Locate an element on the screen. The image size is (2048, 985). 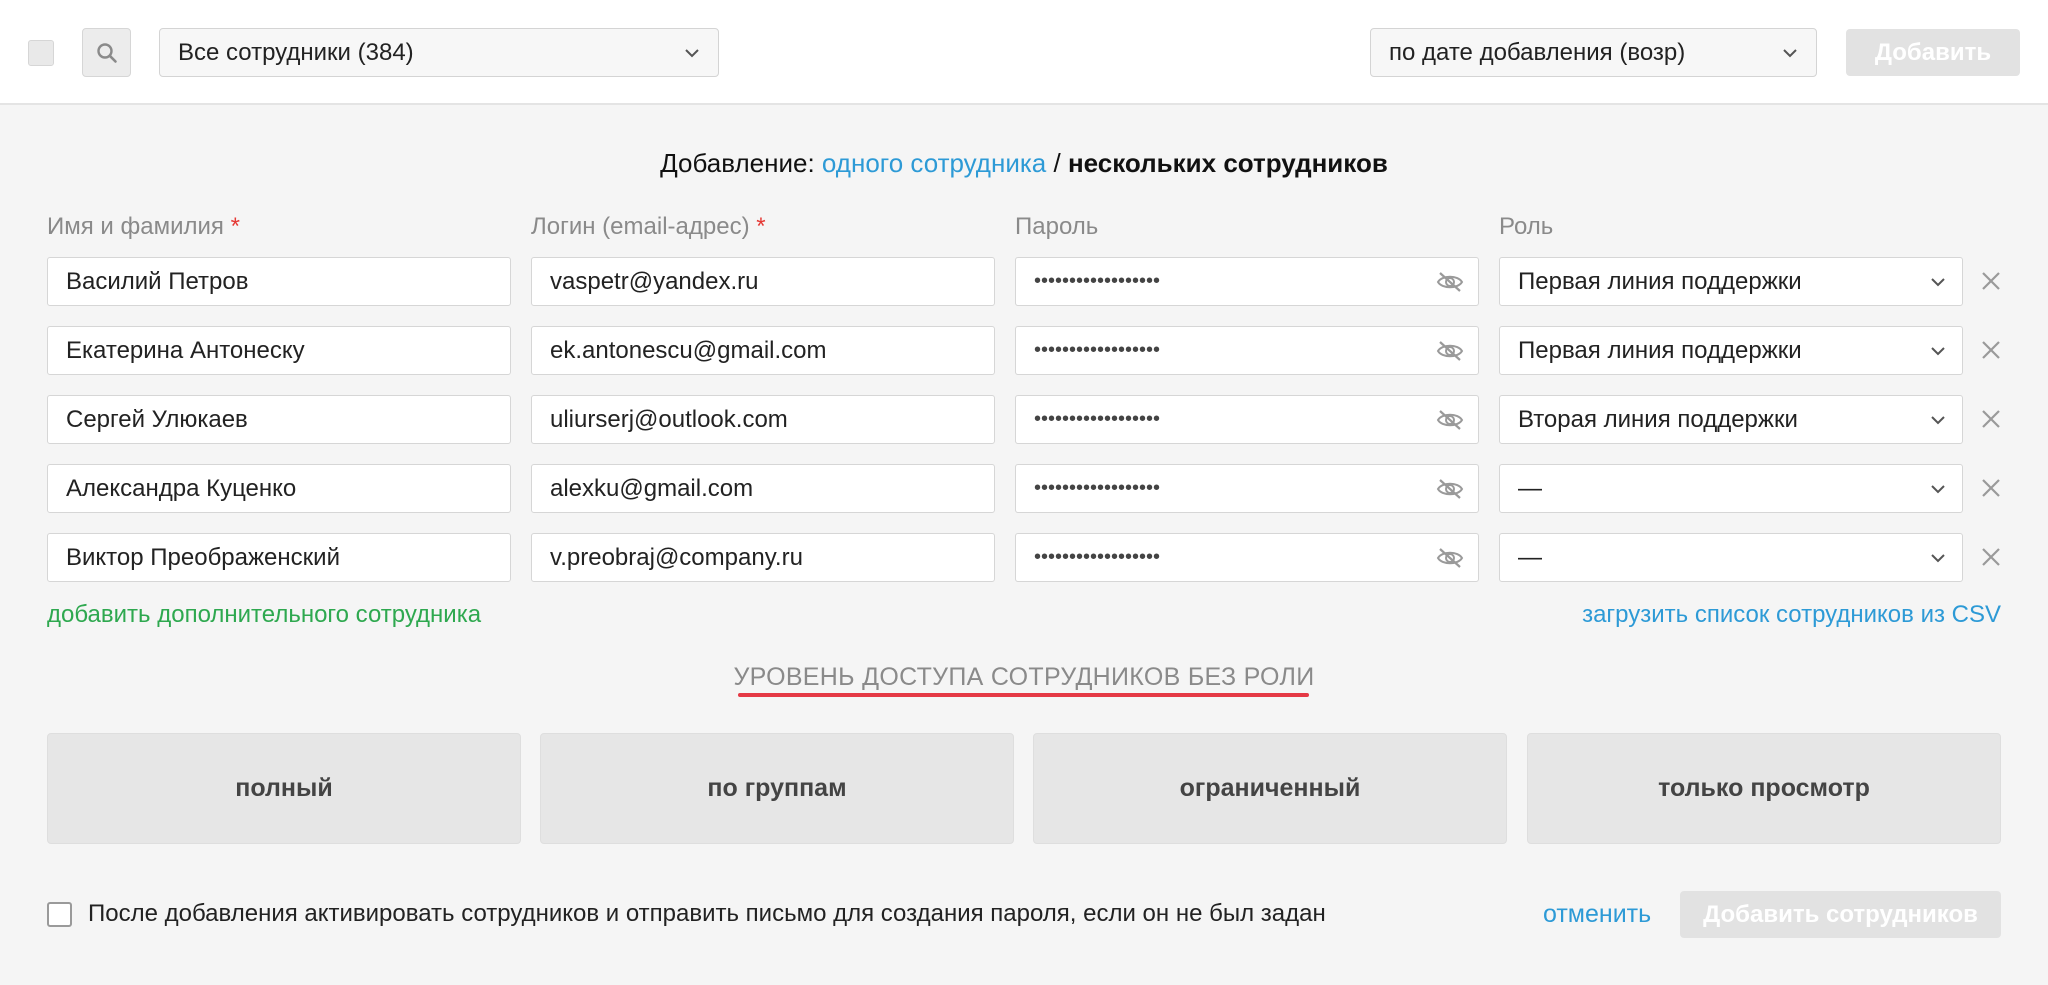
login-value: uliurserj@outlook.com is located at coordinates (669, 419).